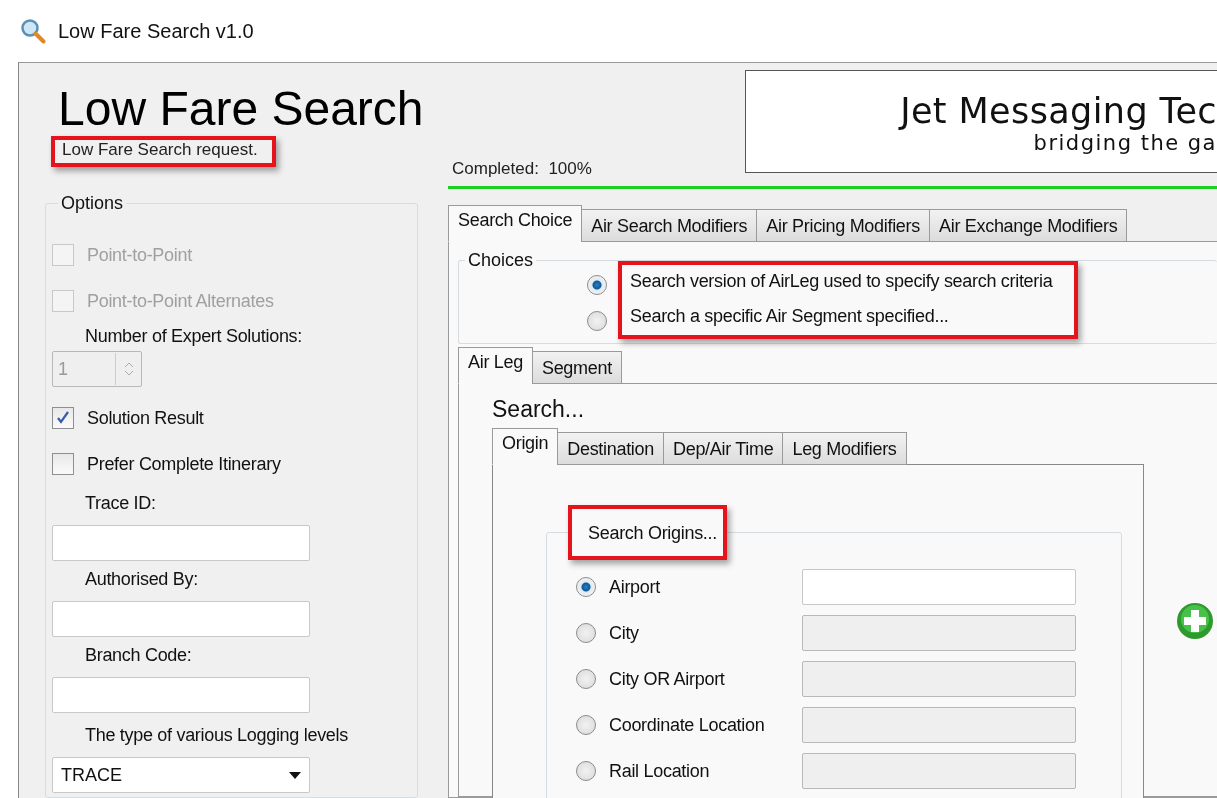  I want to click on tab: Search Choice, so click(515, 223).